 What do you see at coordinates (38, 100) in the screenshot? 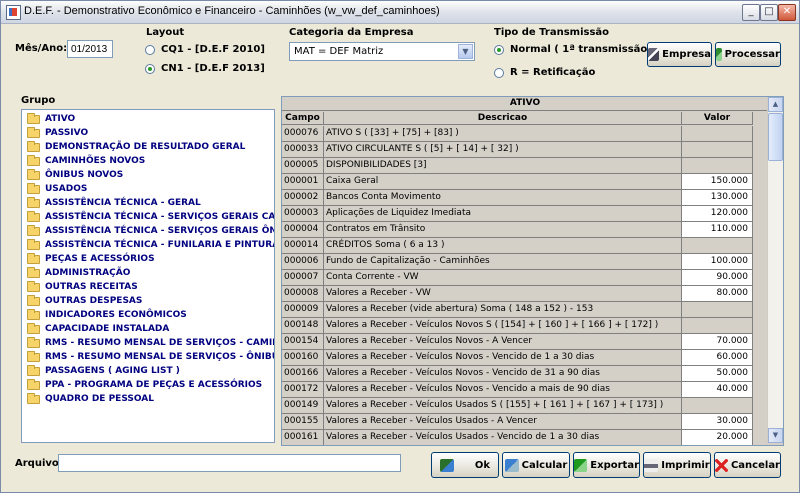
I see `group-label: Grupo` at bounding box center [38, 100].